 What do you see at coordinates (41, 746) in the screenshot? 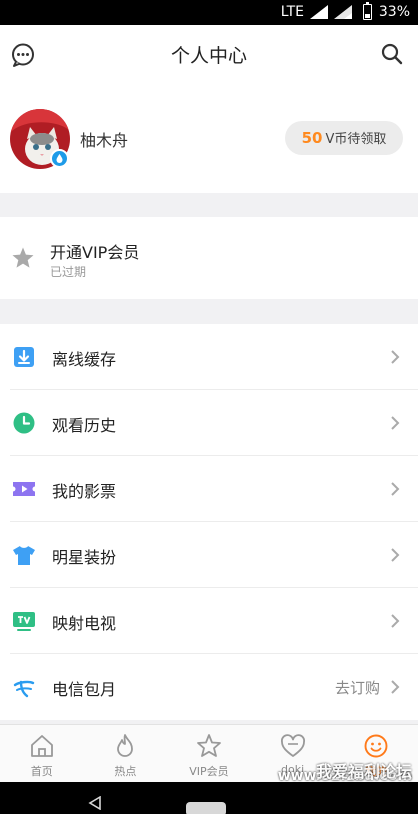
I see `home-icon` at bounding box center [41, 746].